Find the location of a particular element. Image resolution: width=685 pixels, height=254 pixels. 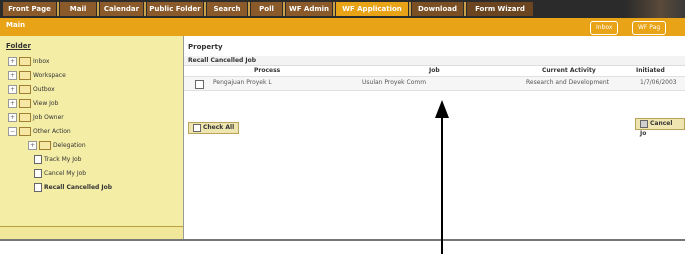

section-header: Recall Cancelled Job is located at coordinates (434, 61).